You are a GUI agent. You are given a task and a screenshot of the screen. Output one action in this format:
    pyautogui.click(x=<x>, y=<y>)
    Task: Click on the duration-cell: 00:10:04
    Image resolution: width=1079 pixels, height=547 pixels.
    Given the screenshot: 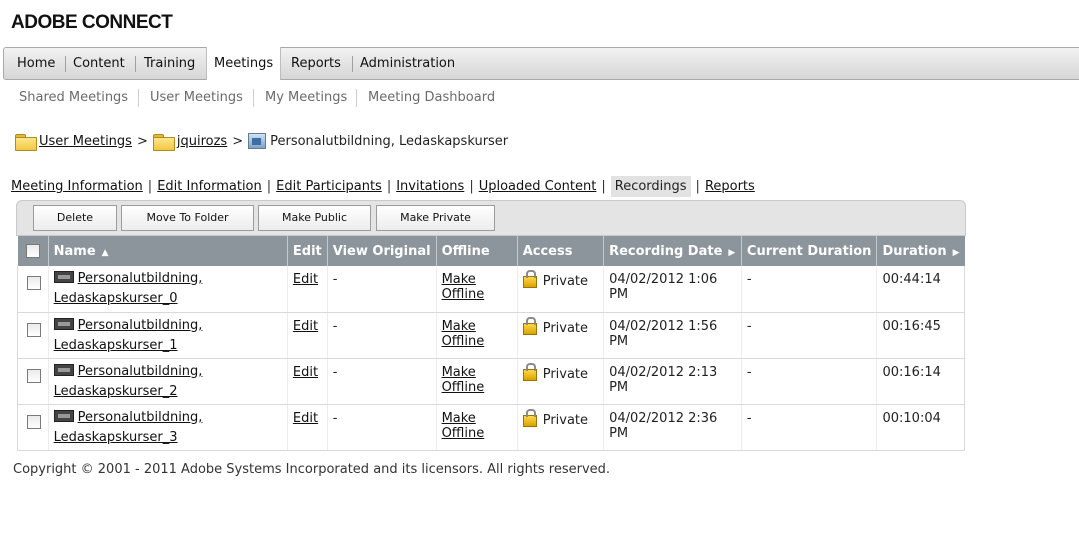 What is the action you would take?
    pyautogui.click(x=920, y=427)
    